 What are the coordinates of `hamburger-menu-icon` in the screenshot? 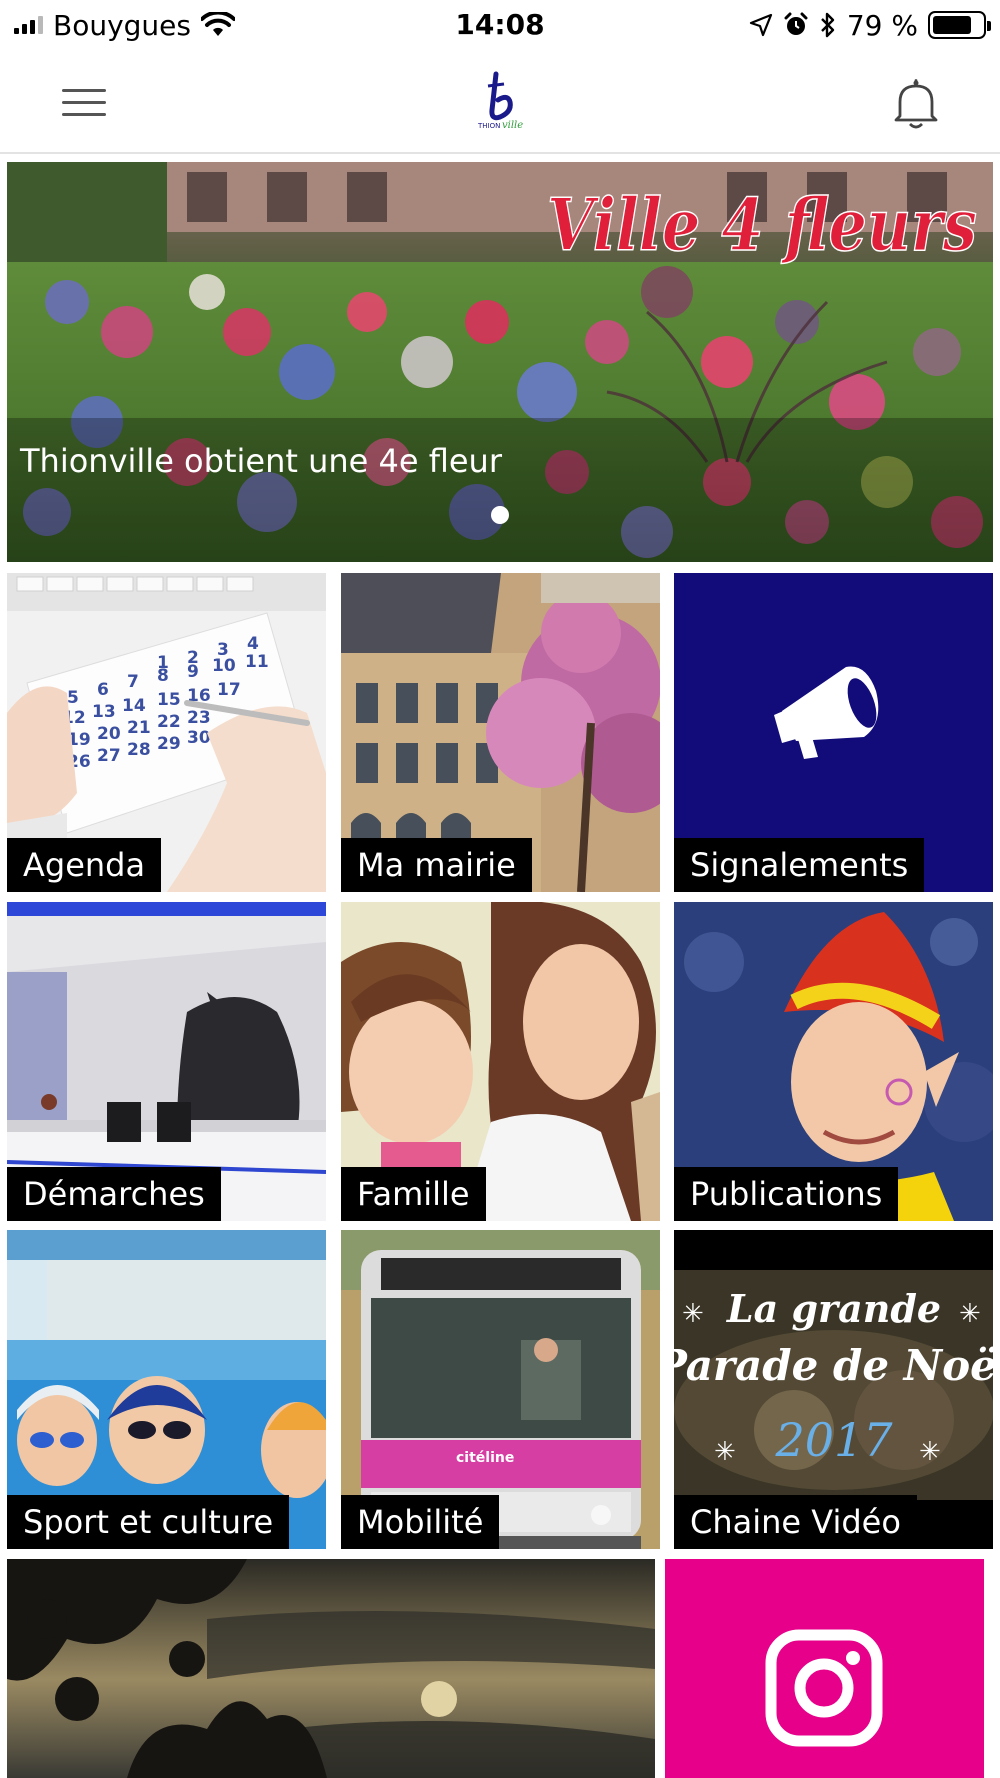 It's located at (84, 102).